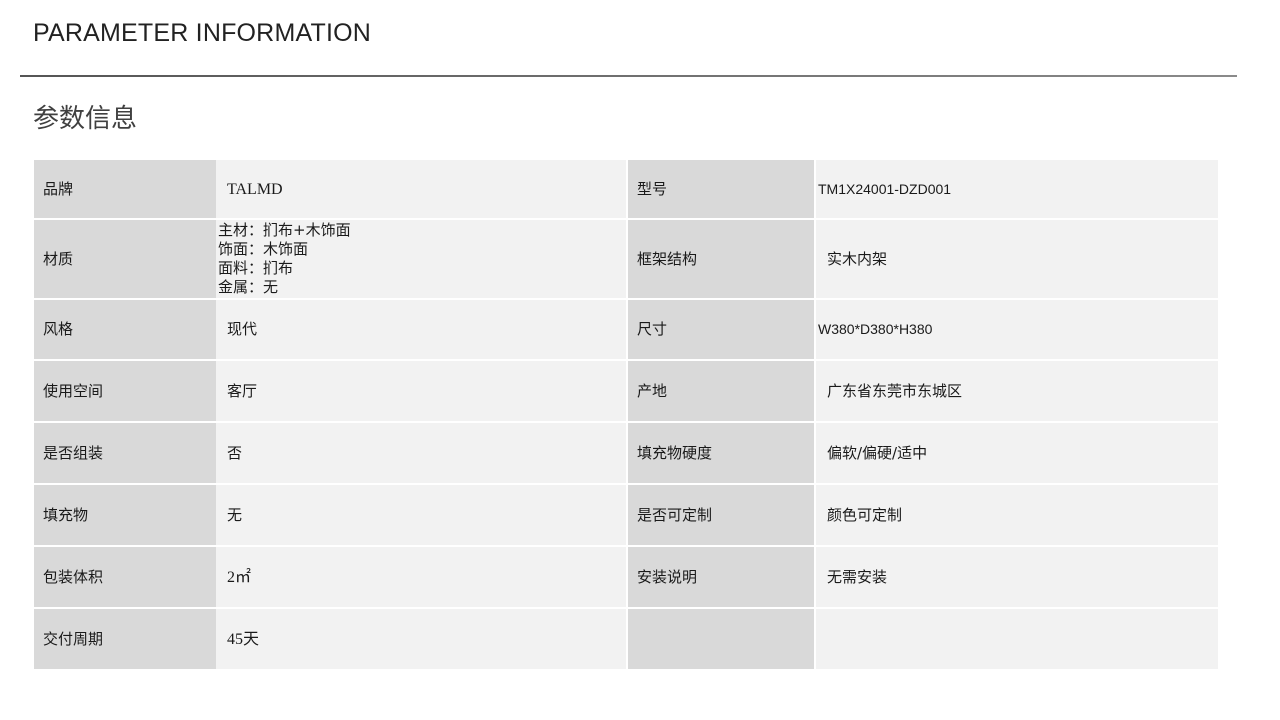  I want to click on size-label: 尺寸, so click(721, 329).